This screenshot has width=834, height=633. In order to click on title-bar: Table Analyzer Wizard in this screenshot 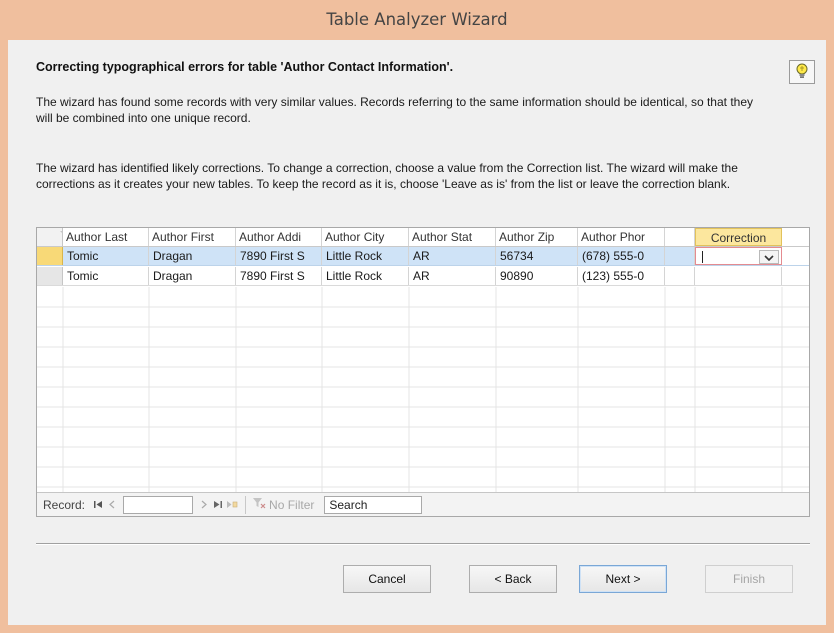, I will do `click(417, 19)`.